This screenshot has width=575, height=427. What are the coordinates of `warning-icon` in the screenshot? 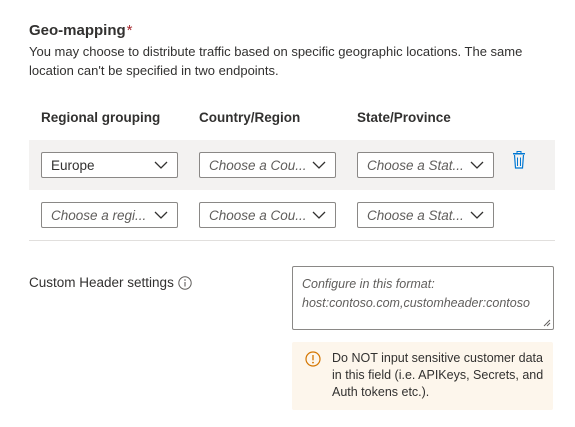 It's located at (313, 359).